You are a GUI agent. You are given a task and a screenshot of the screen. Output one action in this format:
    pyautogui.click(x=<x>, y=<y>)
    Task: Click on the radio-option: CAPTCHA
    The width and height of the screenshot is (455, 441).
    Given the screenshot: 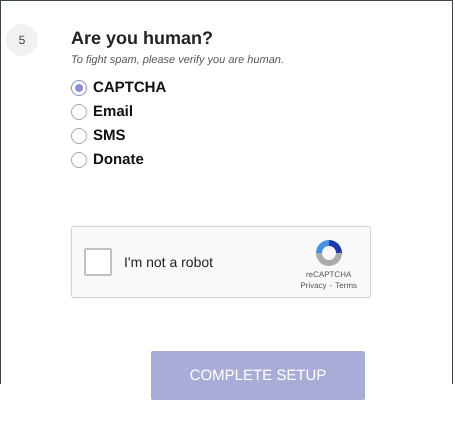 What is the action you would take?
    pyautogui.click(x=221, y=87)
    